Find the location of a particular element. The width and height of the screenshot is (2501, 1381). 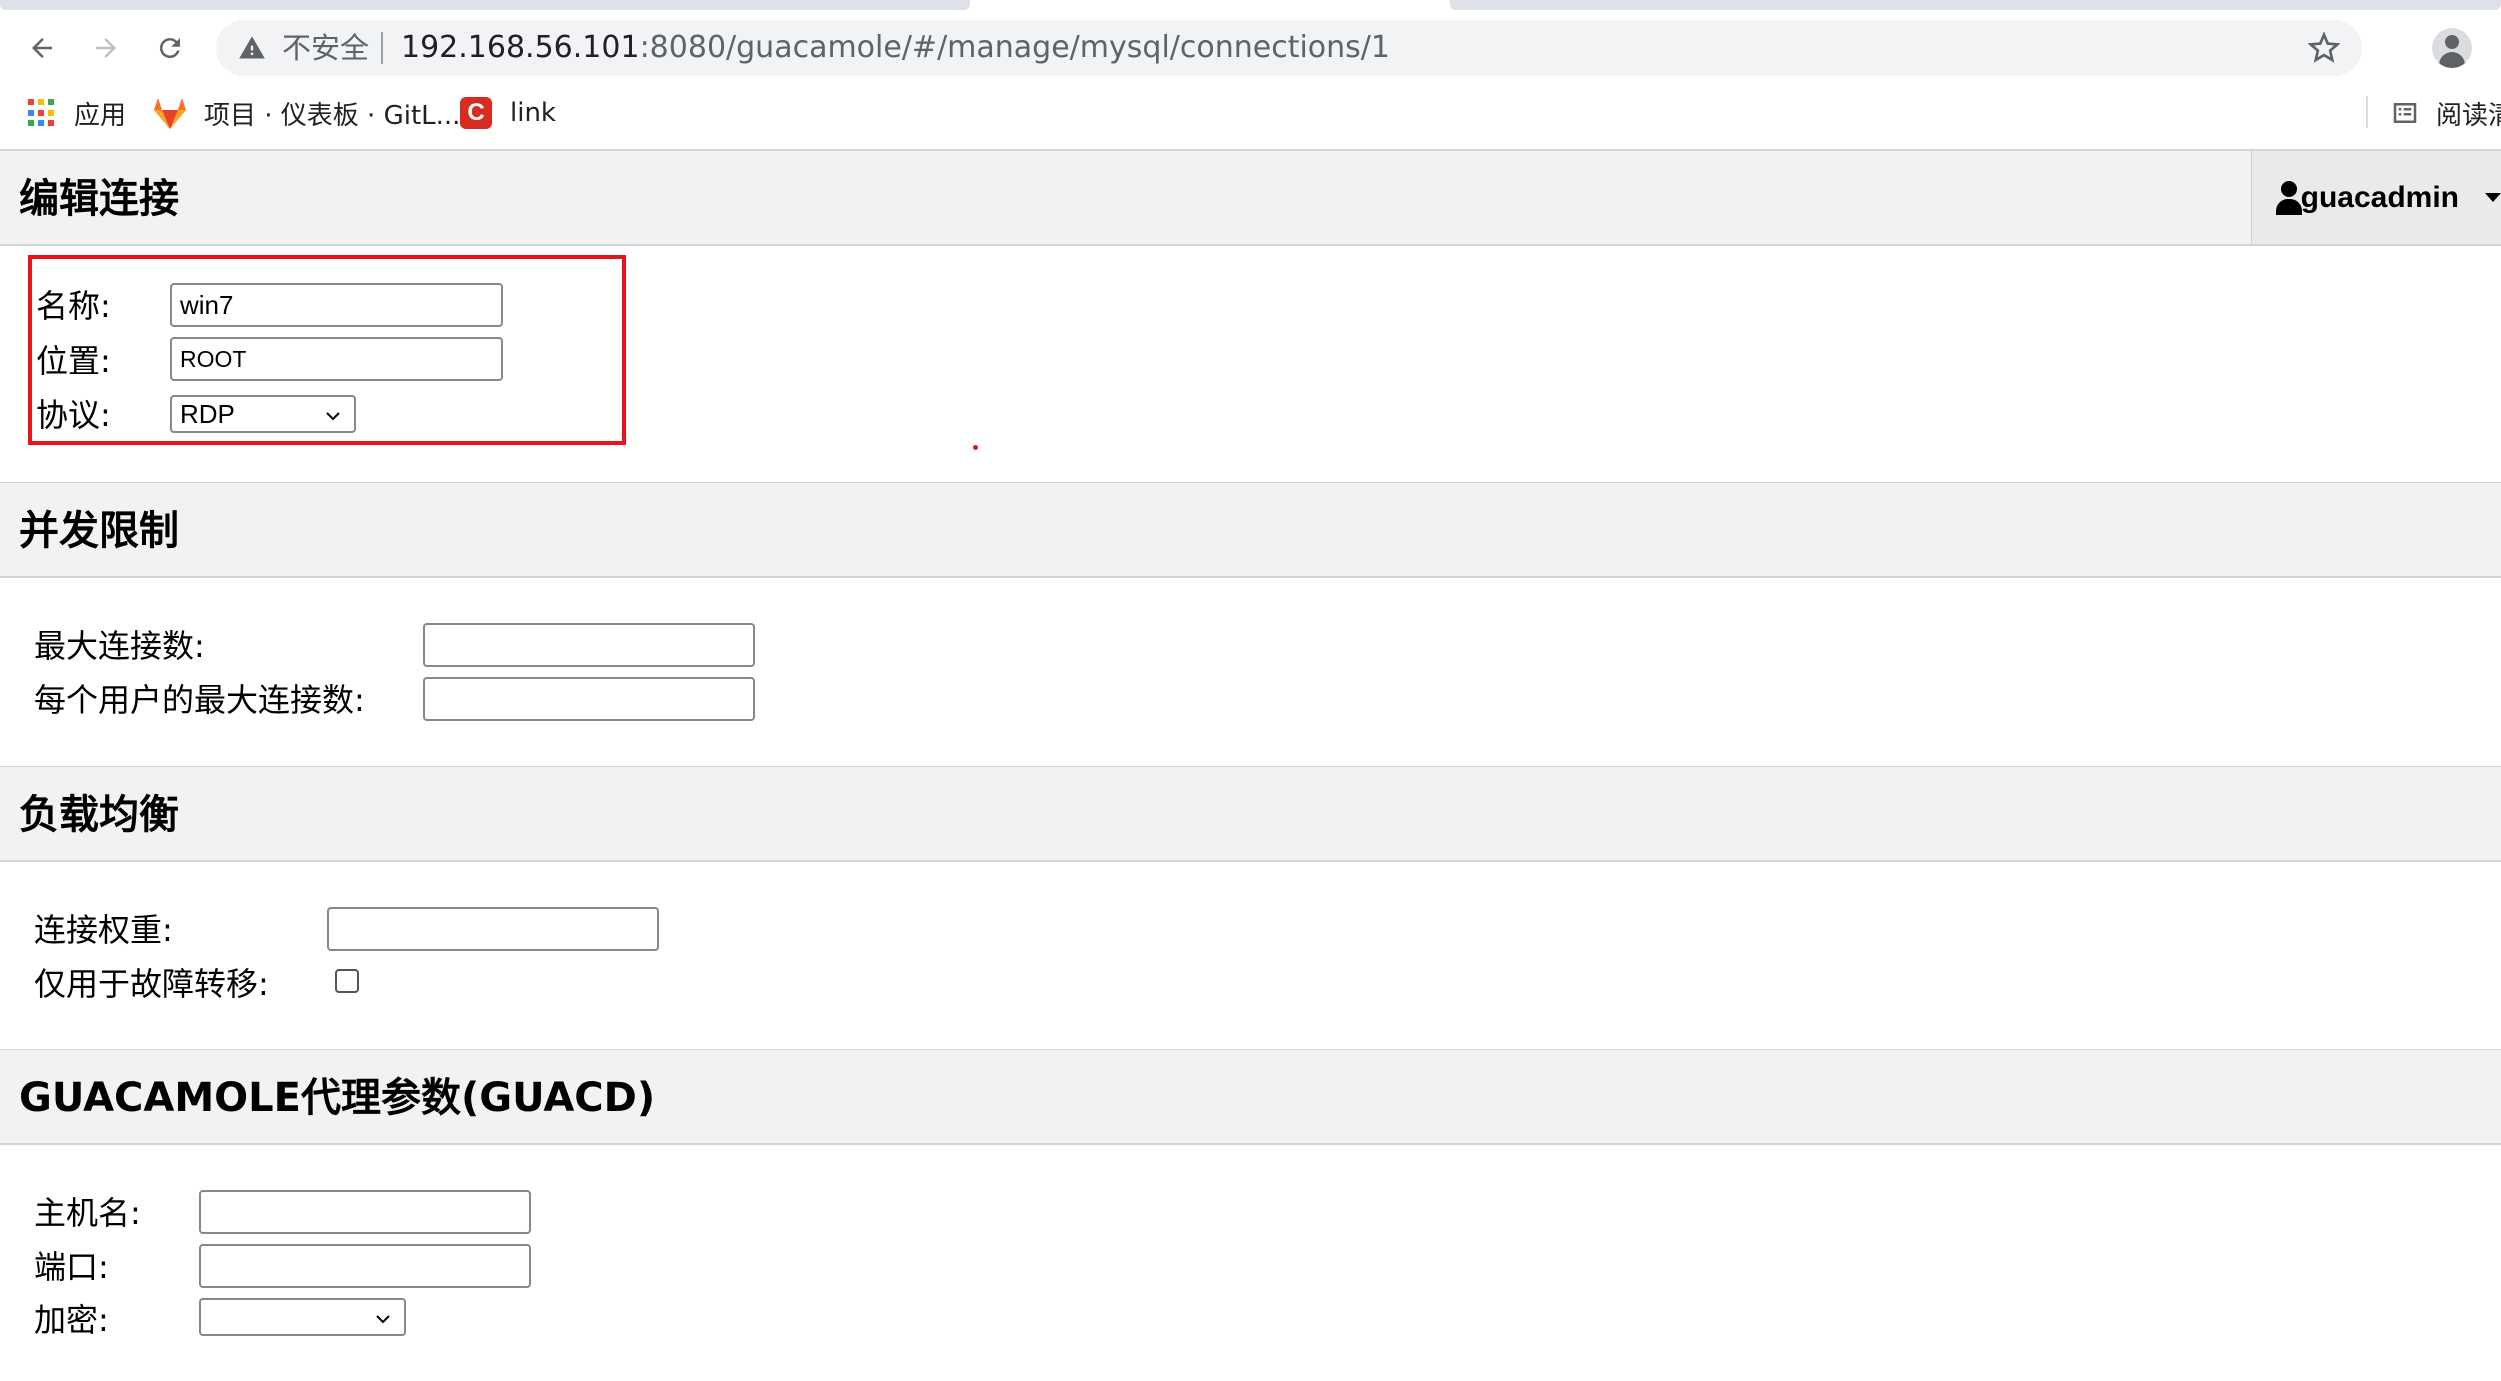

bookmarks-bar: 应用 项目 · 仪表板 · GitL... C link 阅读清 is located at coordinates (1250, 113).